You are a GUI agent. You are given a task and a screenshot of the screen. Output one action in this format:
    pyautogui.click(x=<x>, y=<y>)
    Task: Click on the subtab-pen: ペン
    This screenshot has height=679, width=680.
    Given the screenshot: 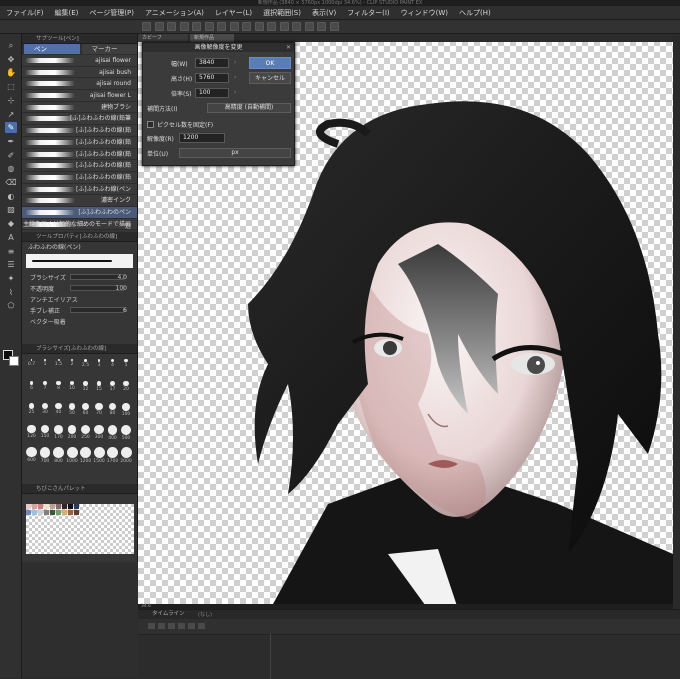 What is the action you would take?
    pyautogui.click(x=52, y=49)
    